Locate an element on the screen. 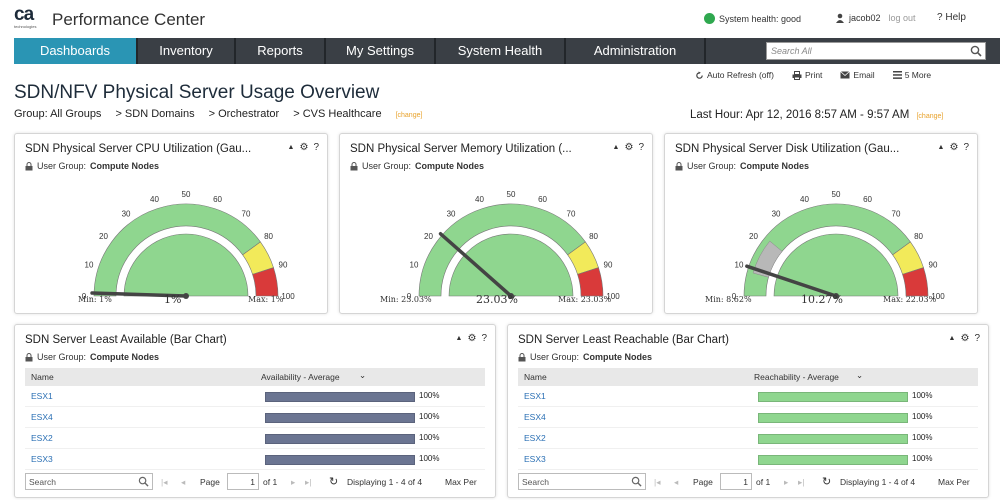 The image size is (1000, 500). username: jacob02 is located at coordinates (865, 18).